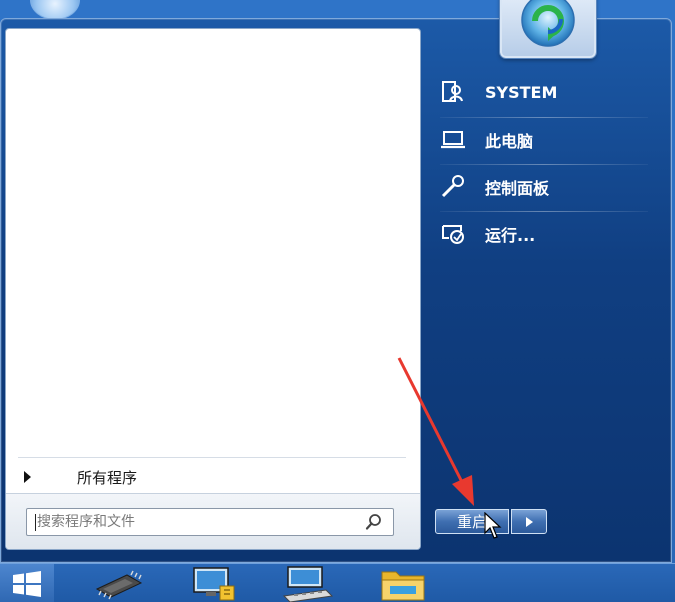 The image size is (675, 602). Describe the element at coordinates (493, 525) in the screenshot. I see `mouse-cursor-icon` at that location.